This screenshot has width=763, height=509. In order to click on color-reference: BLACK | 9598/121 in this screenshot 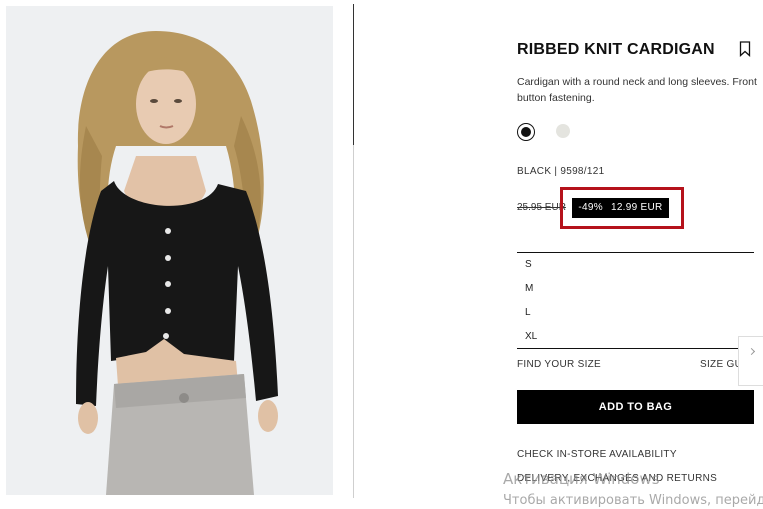, I will do `click(561, 171)`.